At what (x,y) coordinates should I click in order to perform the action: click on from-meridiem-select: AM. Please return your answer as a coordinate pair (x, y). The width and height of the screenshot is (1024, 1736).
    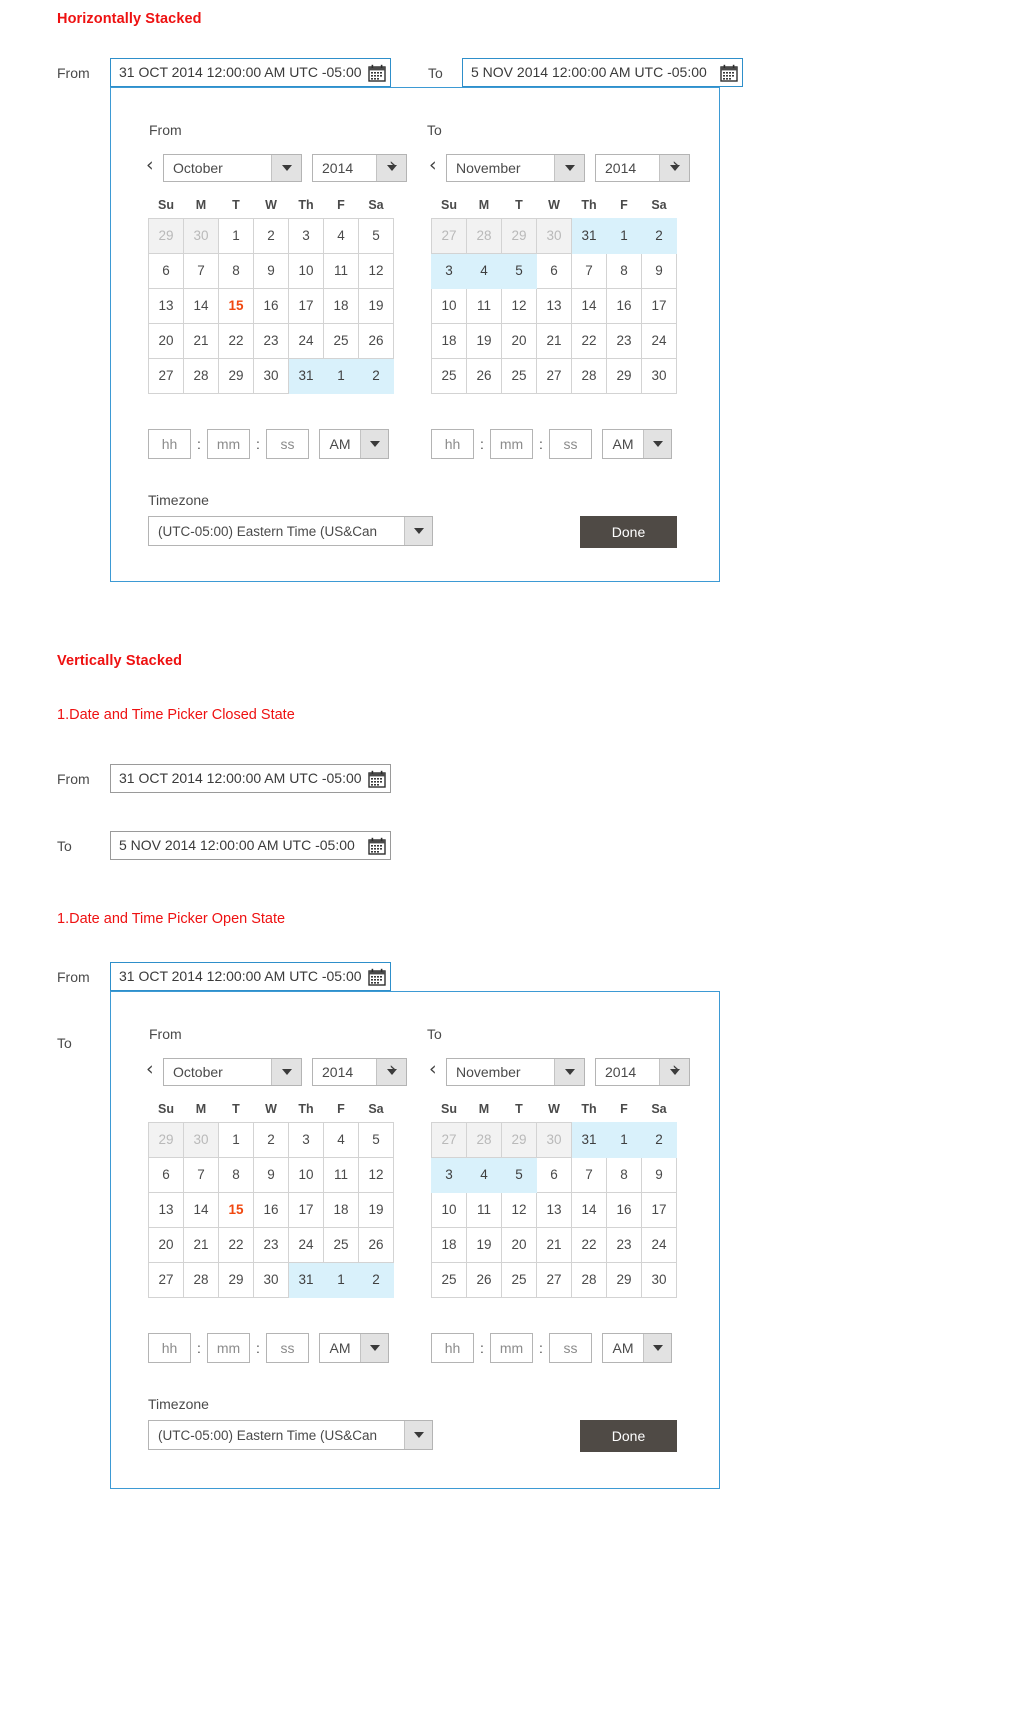
    Looking at the image, I should click on (354, 444).